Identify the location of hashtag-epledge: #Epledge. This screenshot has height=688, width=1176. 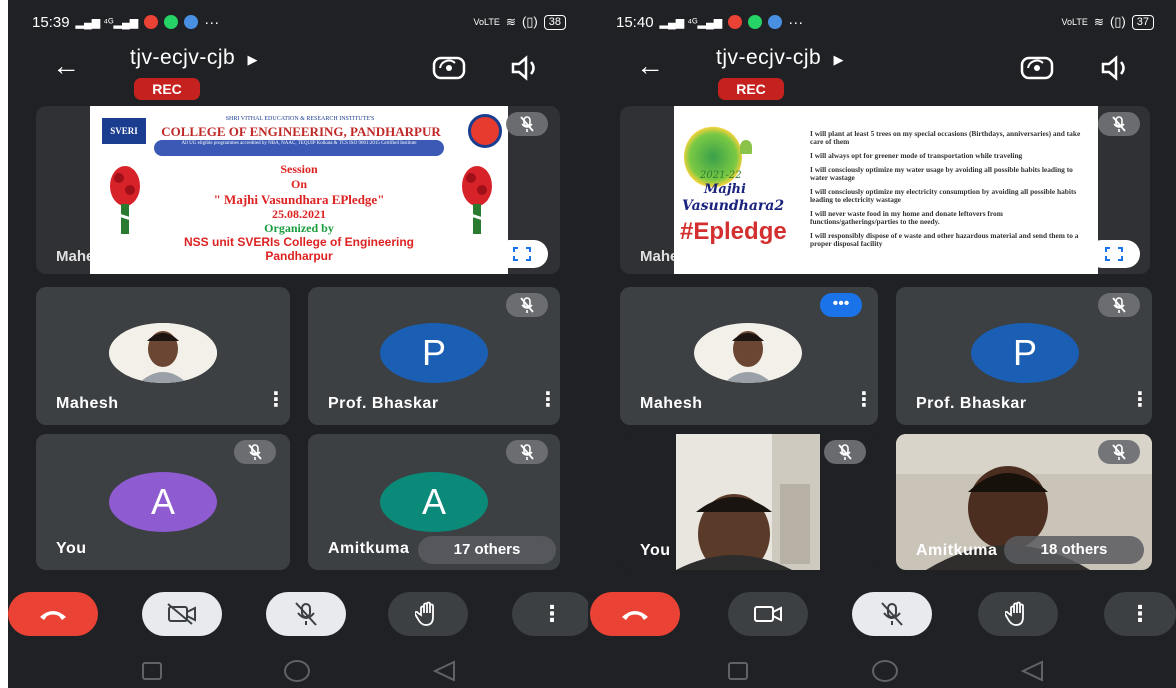
(733, 231).